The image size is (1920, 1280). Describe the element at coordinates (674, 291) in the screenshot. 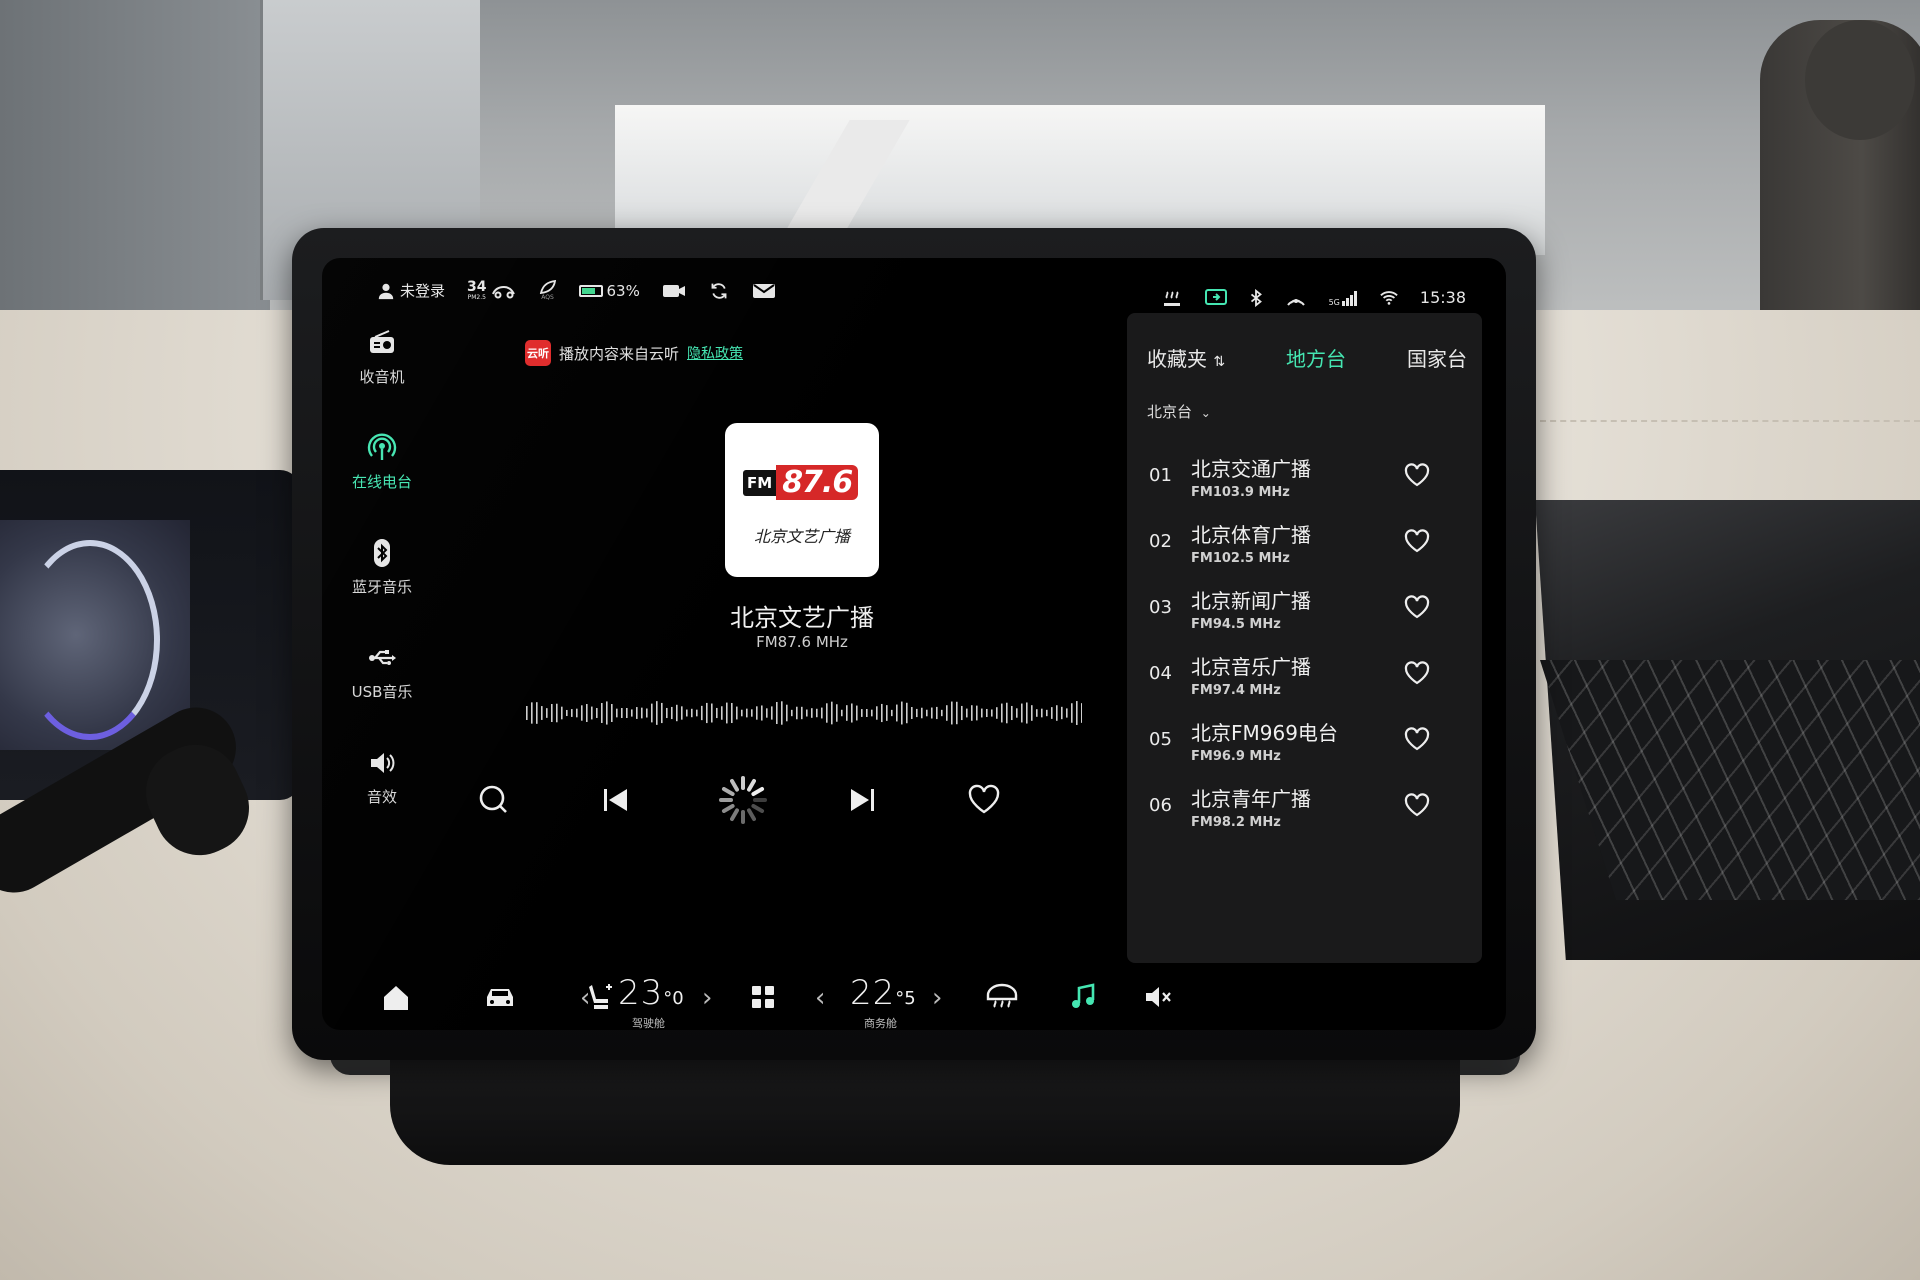

I see `camera-icon` at that location.